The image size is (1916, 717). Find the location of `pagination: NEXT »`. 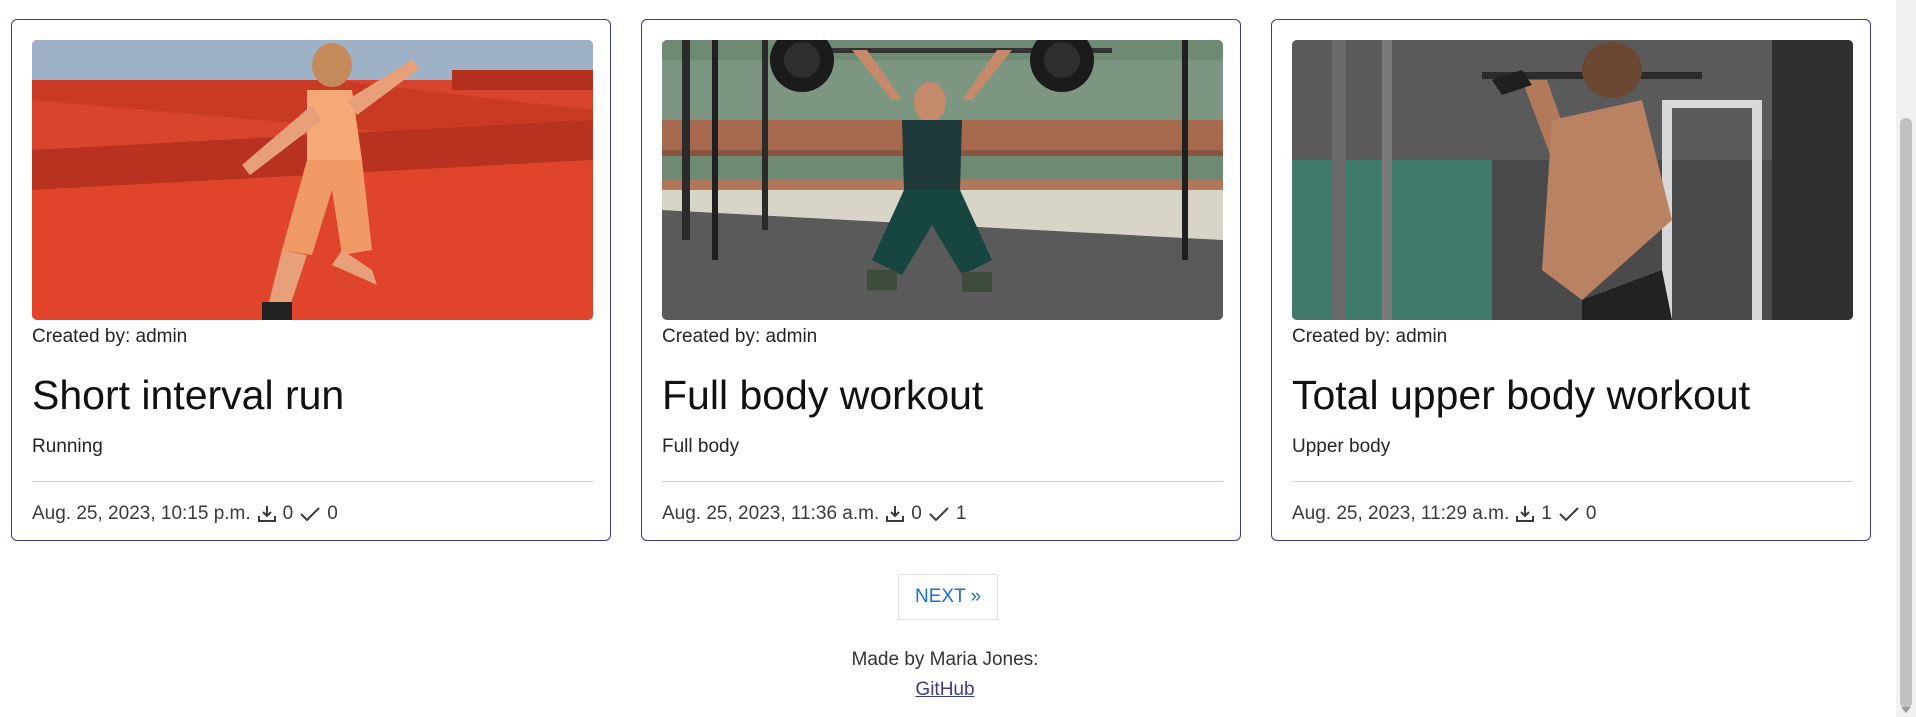

pagination: NEXT » is located at coordinates (948, 597).